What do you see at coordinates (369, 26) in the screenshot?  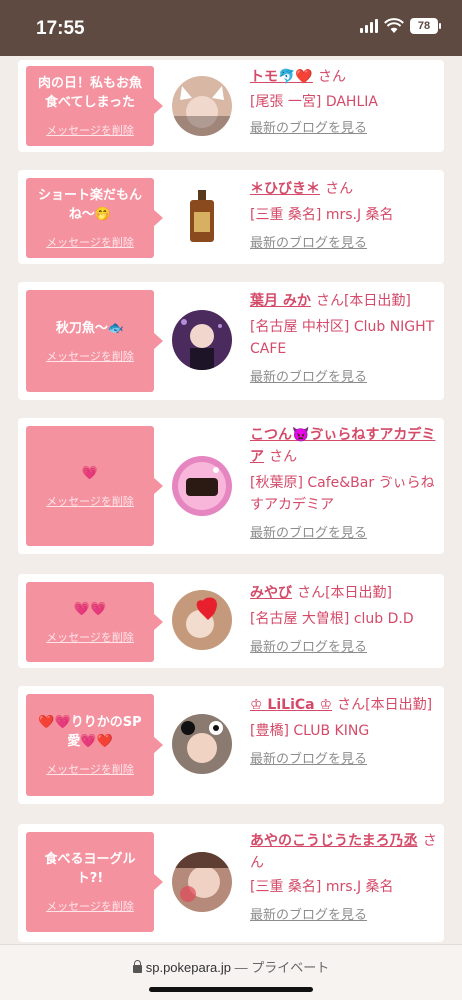 I see `signal-icon` at bounding box center [369, 26].